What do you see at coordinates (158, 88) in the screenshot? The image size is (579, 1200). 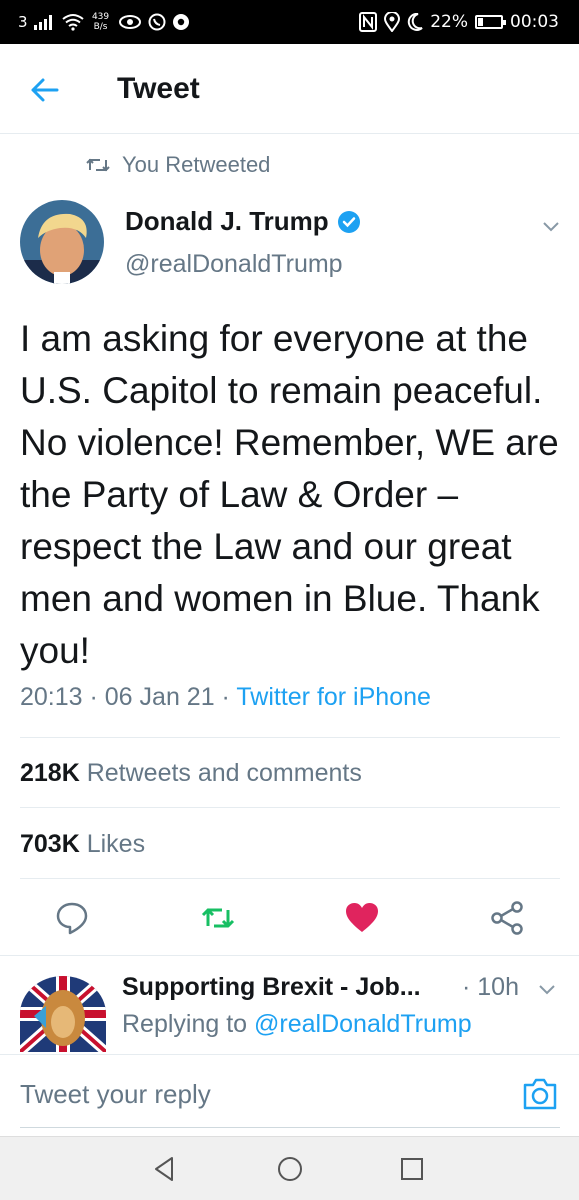 I see `page-title: Tweet` at bounding box center [158, 88].